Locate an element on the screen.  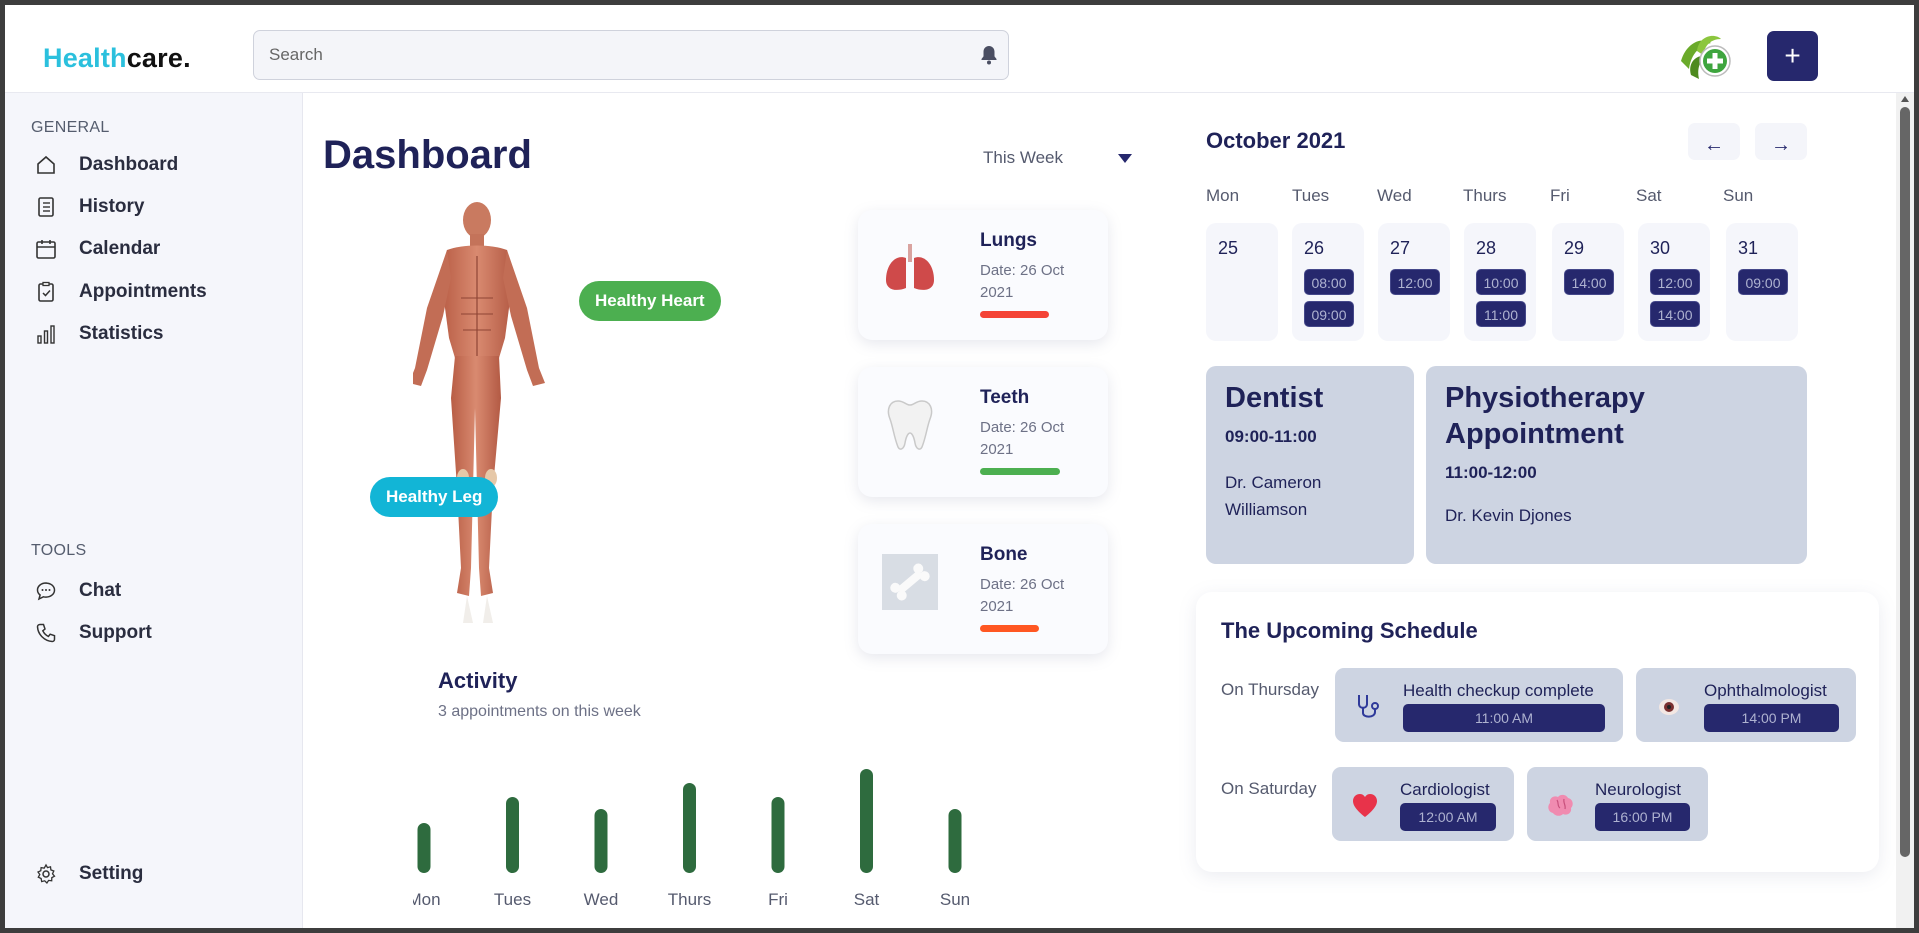
activity-bar-thurs is located at coordinates (689, 828).